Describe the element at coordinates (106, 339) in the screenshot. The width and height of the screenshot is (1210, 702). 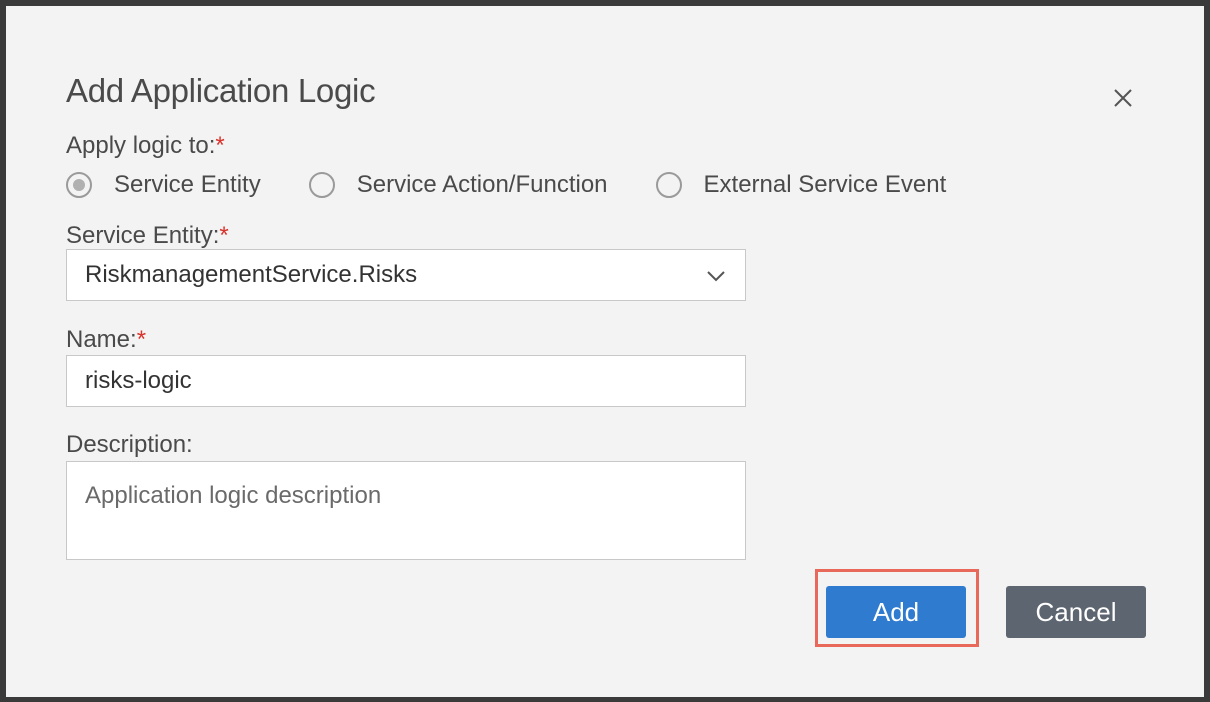
I see `name-label: Name:*` at that location.